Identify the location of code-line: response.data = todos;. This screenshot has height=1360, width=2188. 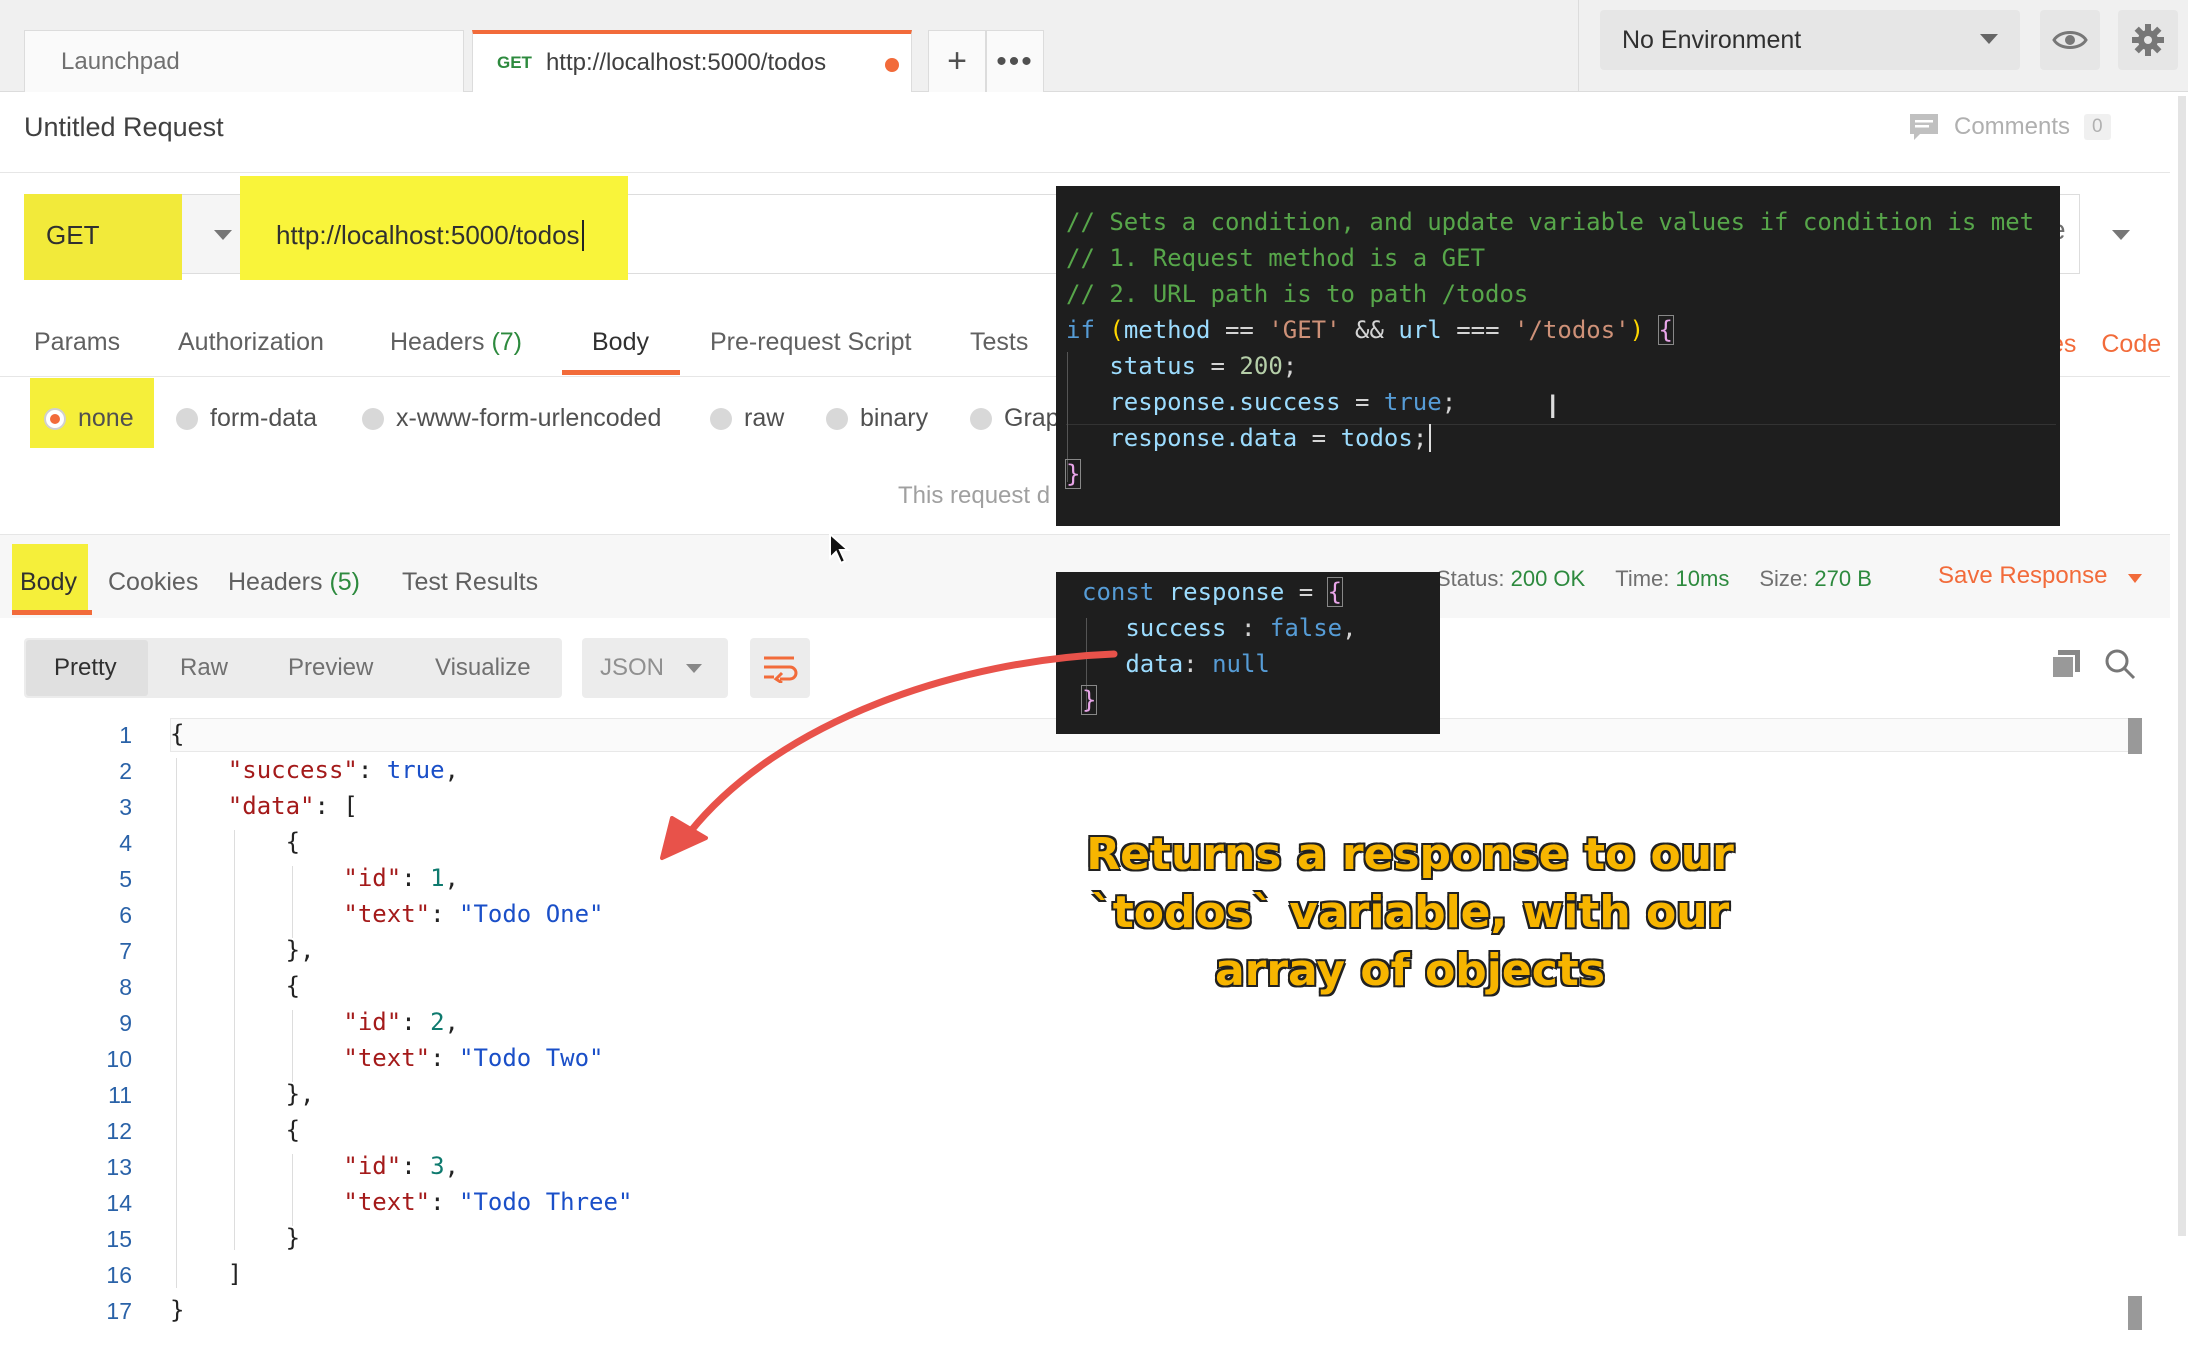
(1249, 438).